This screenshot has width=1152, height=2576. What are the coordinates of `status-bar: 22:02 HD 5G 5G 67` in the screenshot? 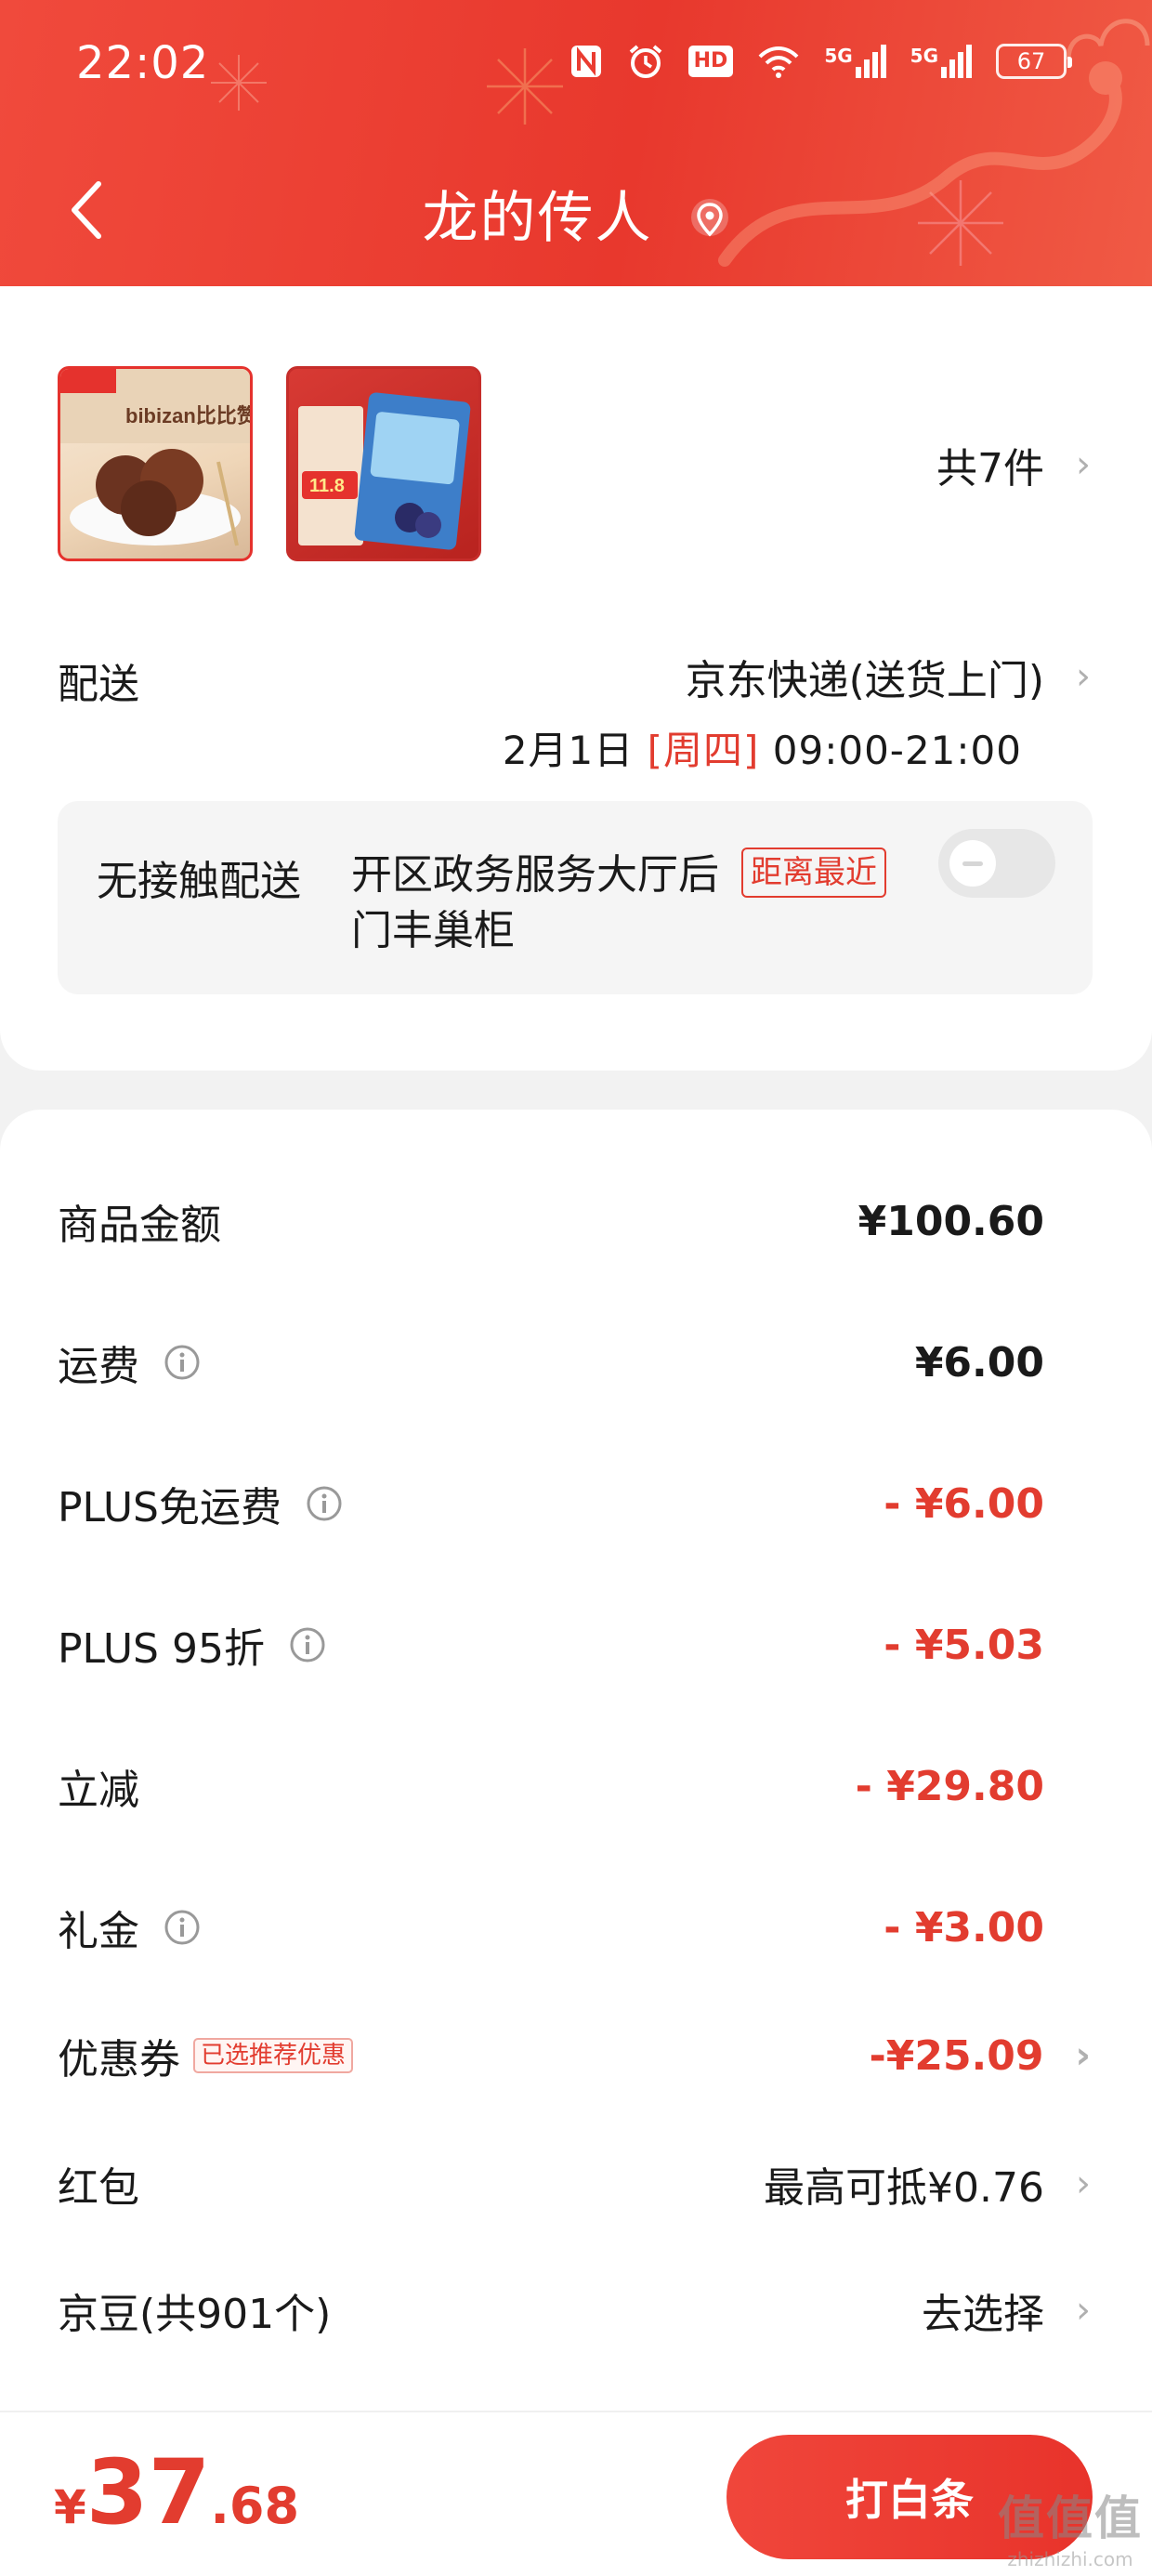 It's located at (576, 69).